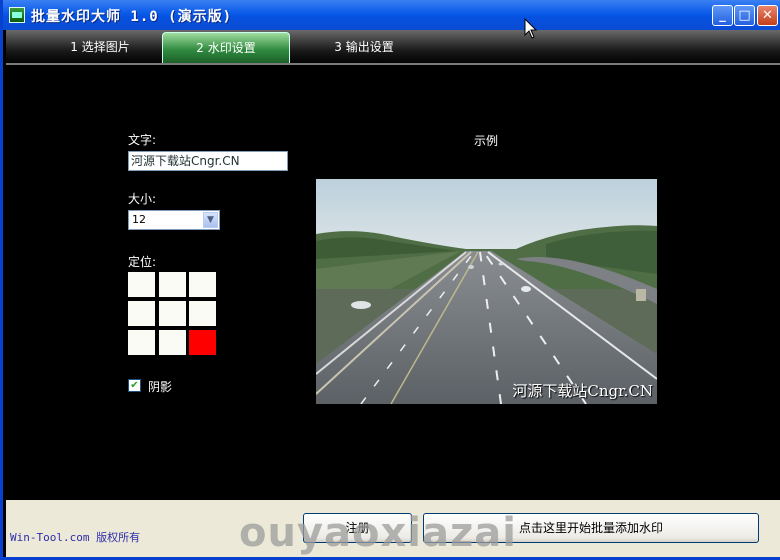  I want to click on watermark-text-input: 河源下载站Cngr.CN, so click(208, 161).